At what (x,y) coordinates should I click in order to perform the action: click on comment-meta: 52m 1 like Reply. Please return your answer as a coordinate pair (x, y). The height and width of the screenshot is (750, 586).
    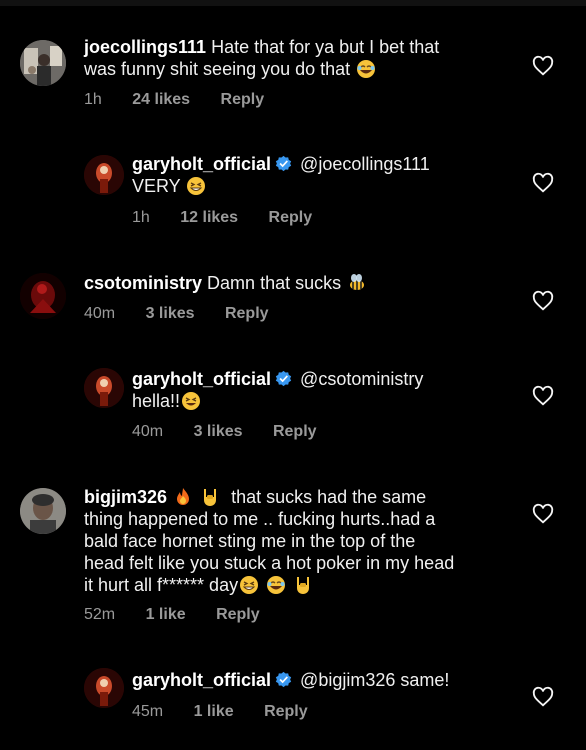
    Looking at the image, I should click on (185, 615).